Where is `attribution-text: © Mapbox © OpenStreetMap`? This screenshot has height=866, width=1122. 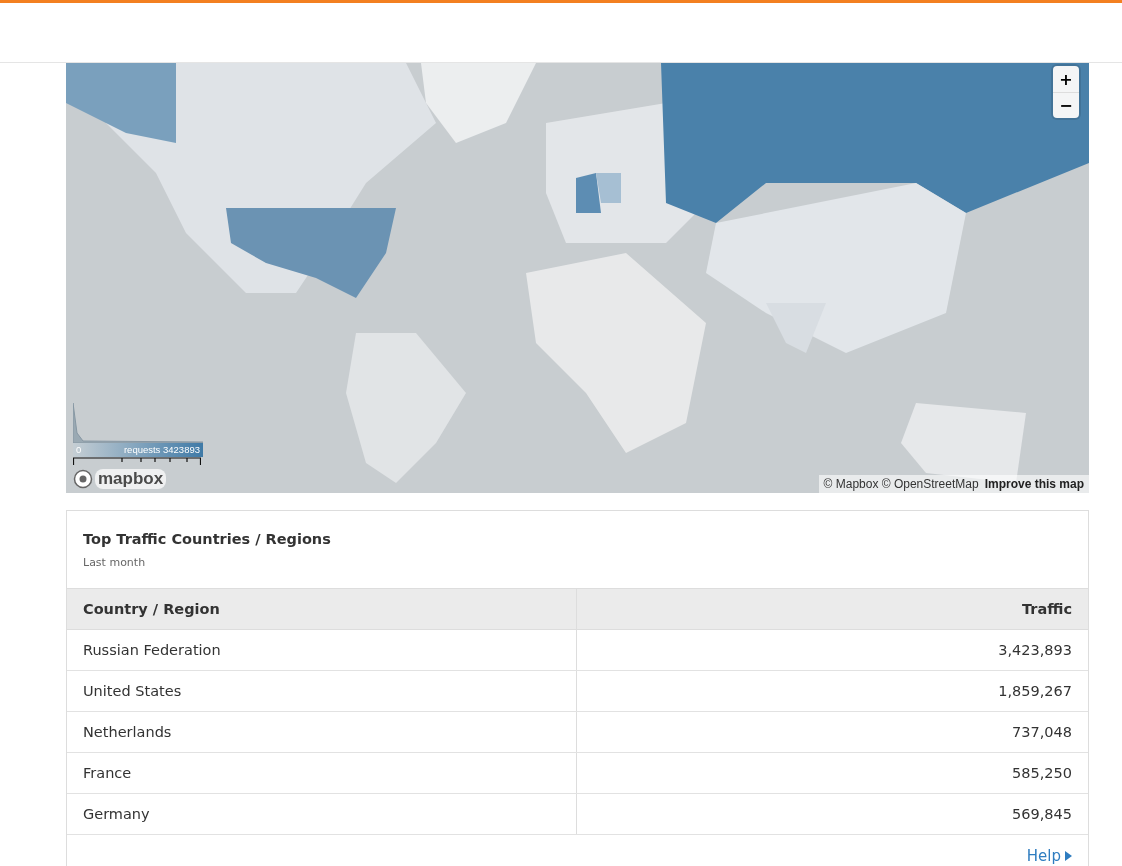 attribution-text: © Mapbox © OpenStreetMap is located at coordinates (901, 484).